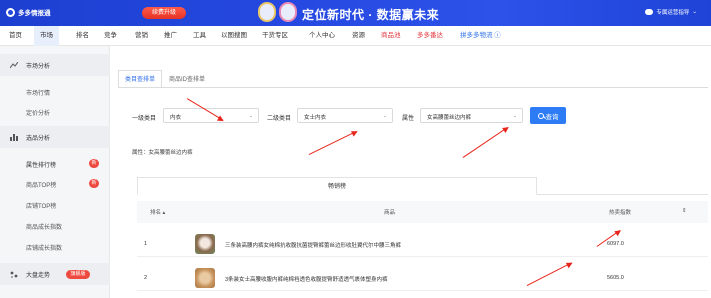 The image size is (711, 298). What do you see at coordinates (615, 278) in the screenshot?
I see `hot-index-value: 5605.0` at bounding box center [615, 278].